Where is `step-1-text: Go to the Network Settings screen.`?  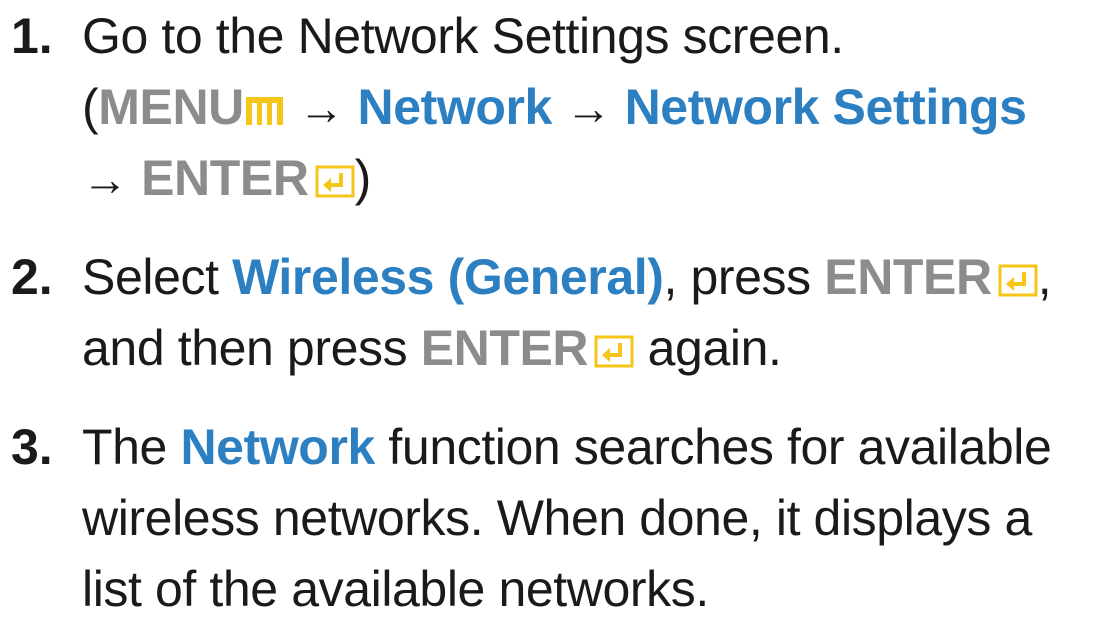 step-1-text: Go to the Network Settings screen. is located at coordinates (463, 36).